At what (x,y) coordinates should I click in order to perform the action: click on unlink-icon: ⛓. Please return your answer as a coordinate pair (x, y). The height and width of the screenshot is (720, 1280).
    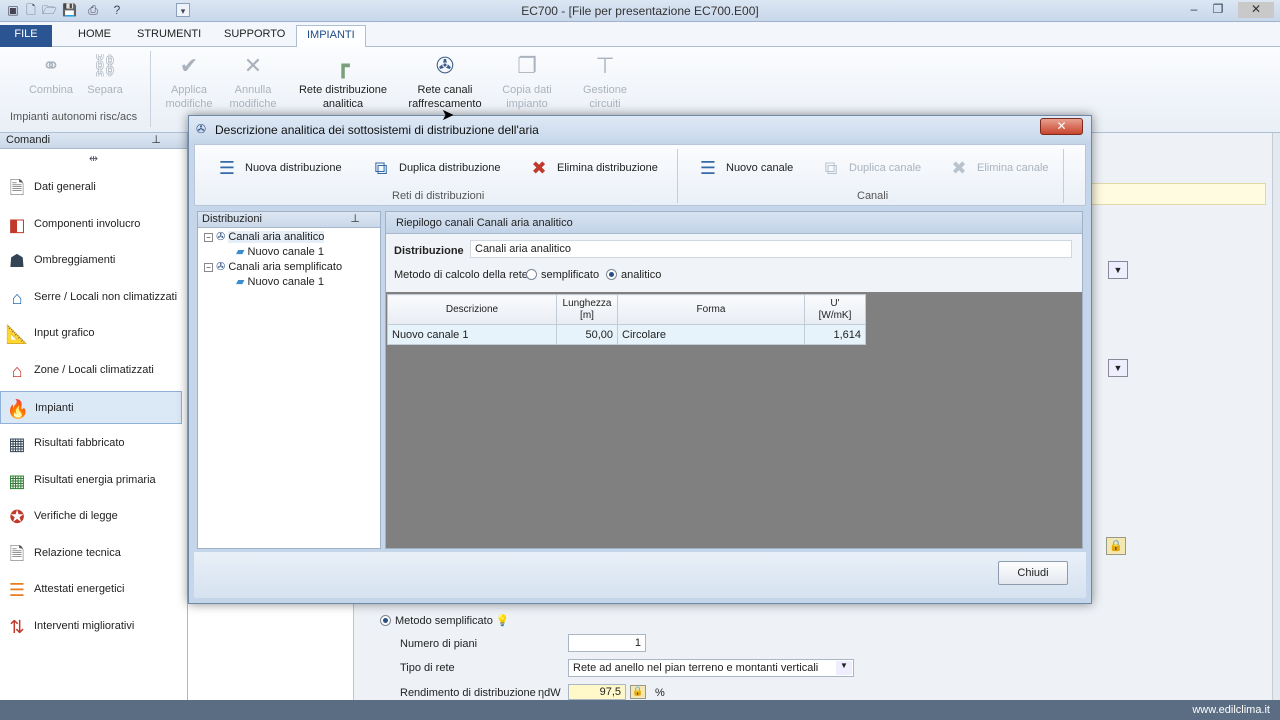
    Looking at the image, I should click on (105, 65).